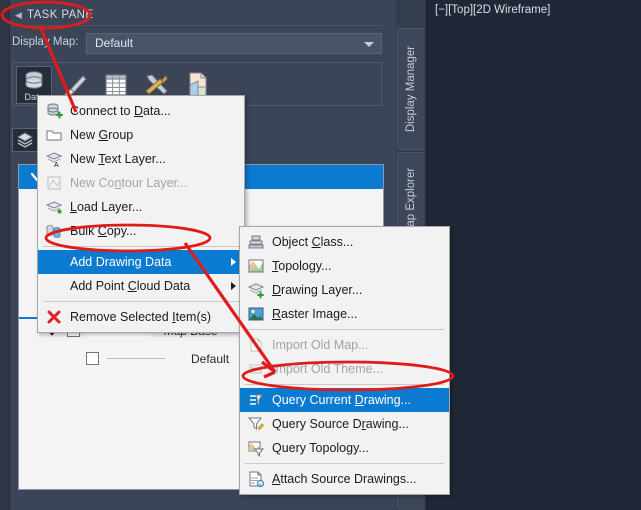 The height and width of the screenshot is (510, 641). Describe the element at coordinates (197, 15) in the screenshot. I see `task-pane-title-bar: ◀ TASK PANE` at that location.